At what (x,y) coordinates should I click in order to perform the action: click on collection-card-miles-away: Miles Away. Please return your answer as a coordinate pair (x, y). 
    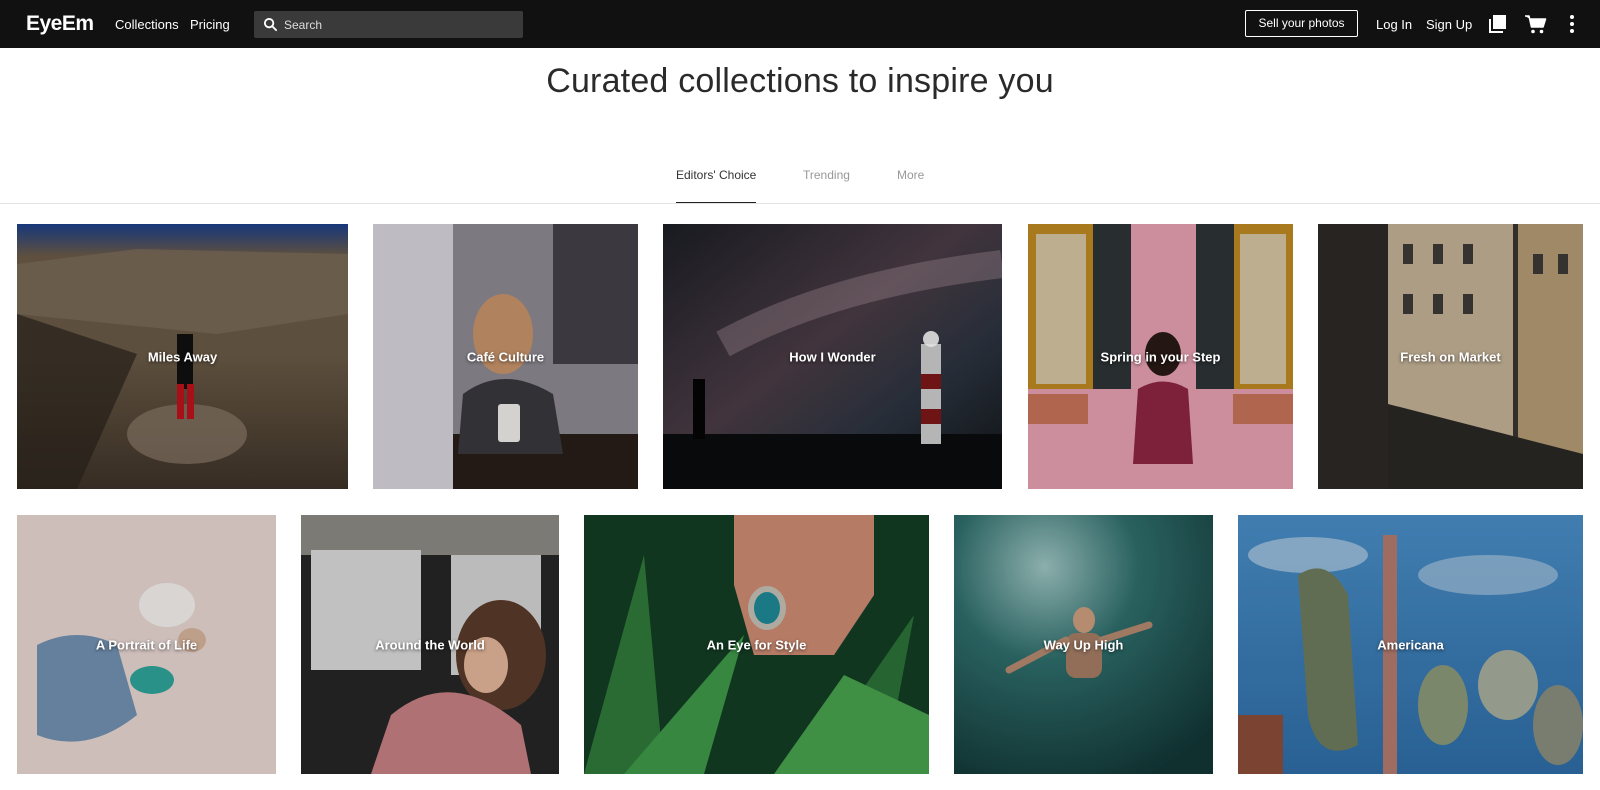
    Looking at the image, I should click on (182, 356).